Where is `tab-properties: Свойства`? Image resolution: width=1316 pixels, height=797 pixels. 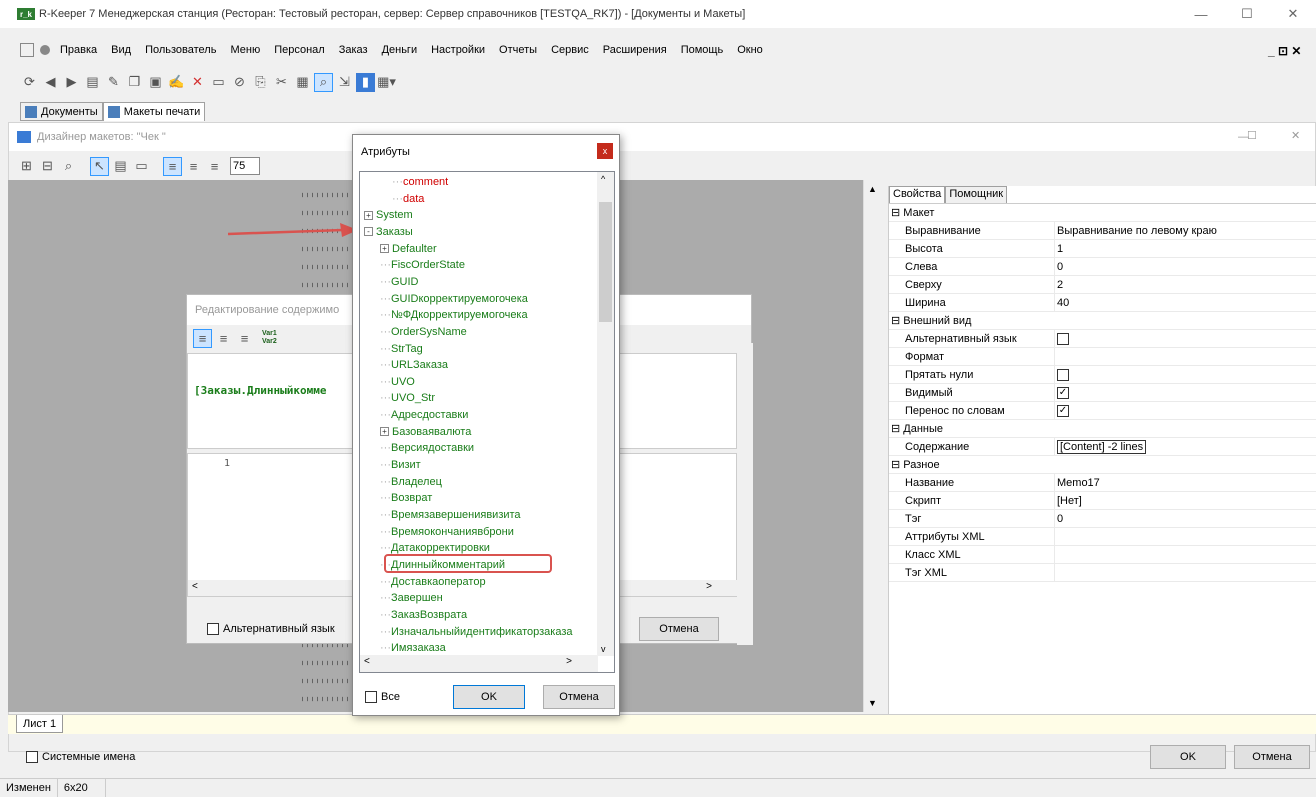 tab-properties: Свойства is located at coordinates (917, 194).